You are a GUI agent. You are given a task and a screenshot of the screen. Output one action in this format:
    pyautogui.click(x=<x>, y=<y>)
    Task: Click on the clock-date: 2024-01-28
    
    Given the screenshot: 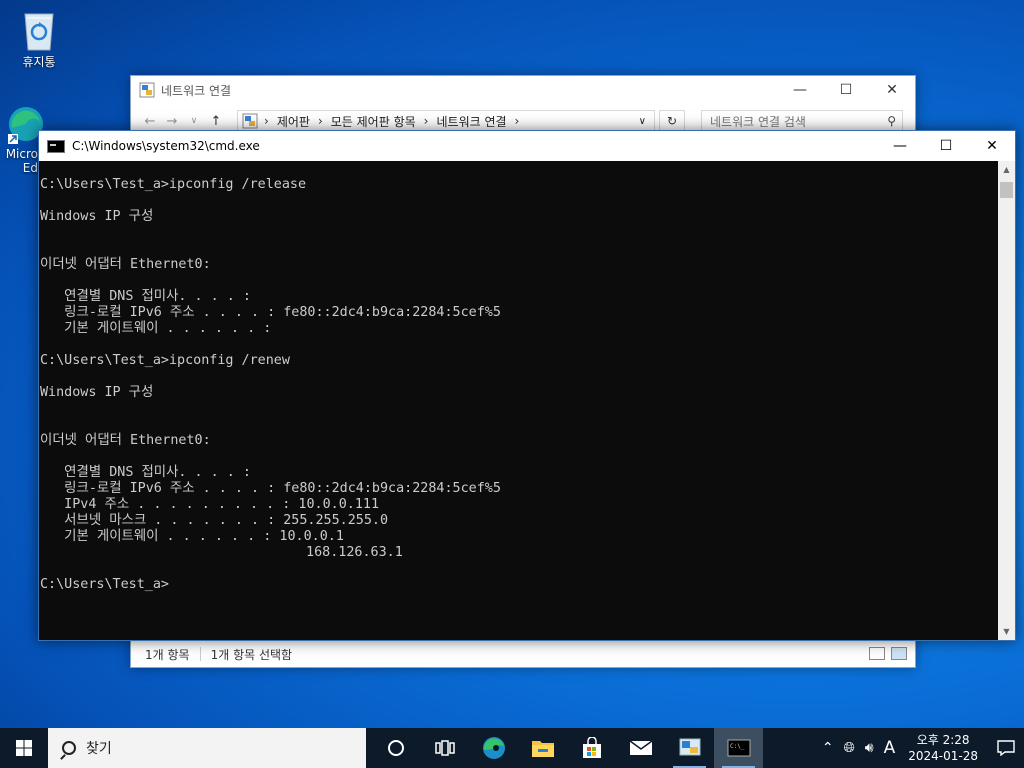 What is the action you would take?
    pyautogui.click(x=943, y=756)
    